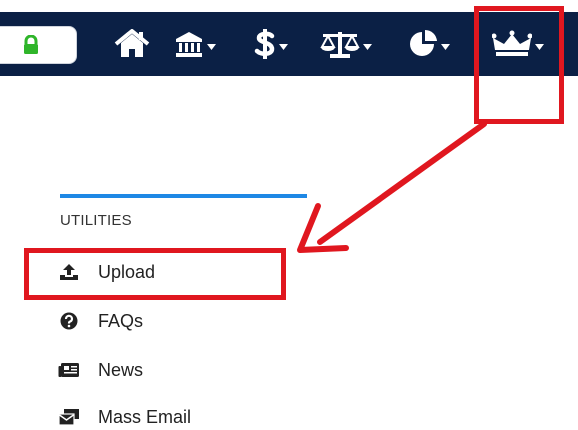 The width and height of the screenshot is (578, 430). What do you see at coordinates (69, 417) in the screenshot?
I see `mass-email-icon` at bounding box center [69, 417].